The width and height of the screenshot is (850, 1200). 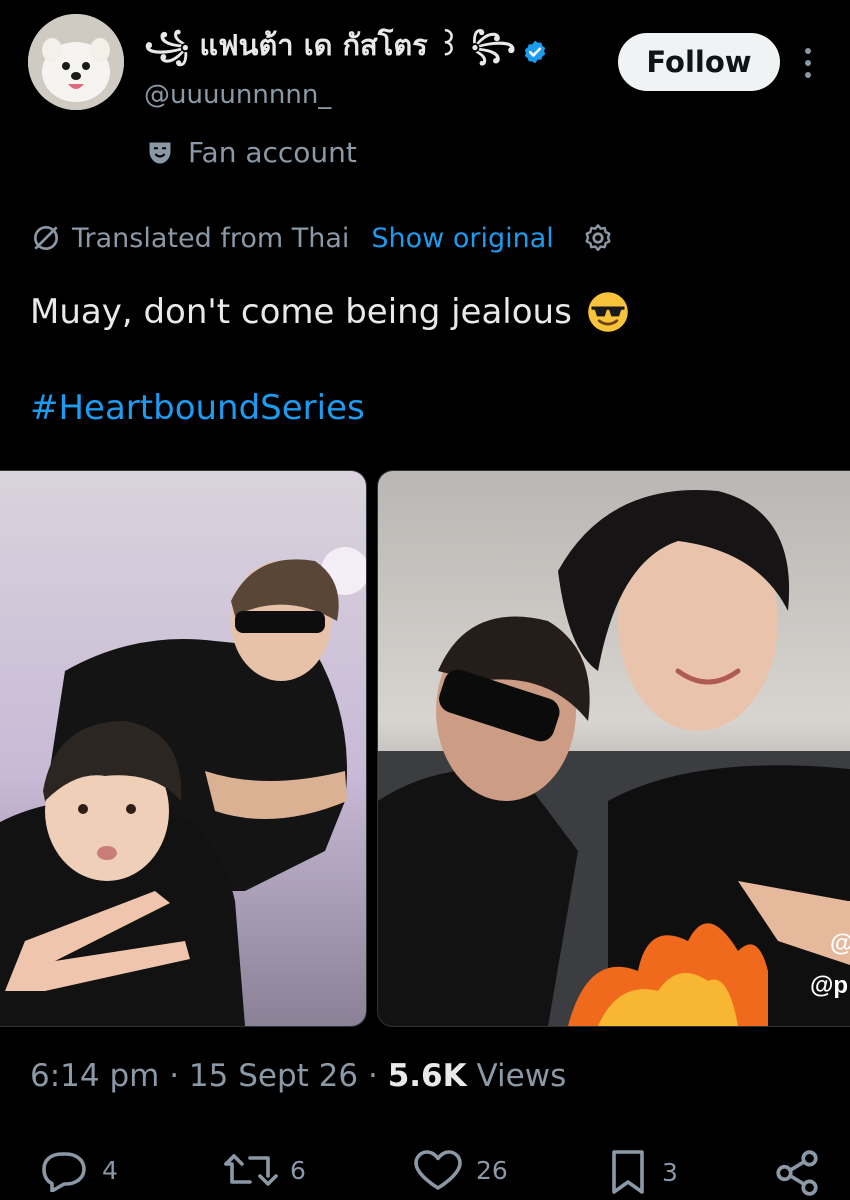 I want to click on like-button: 26, so click(x=460, y=1170).